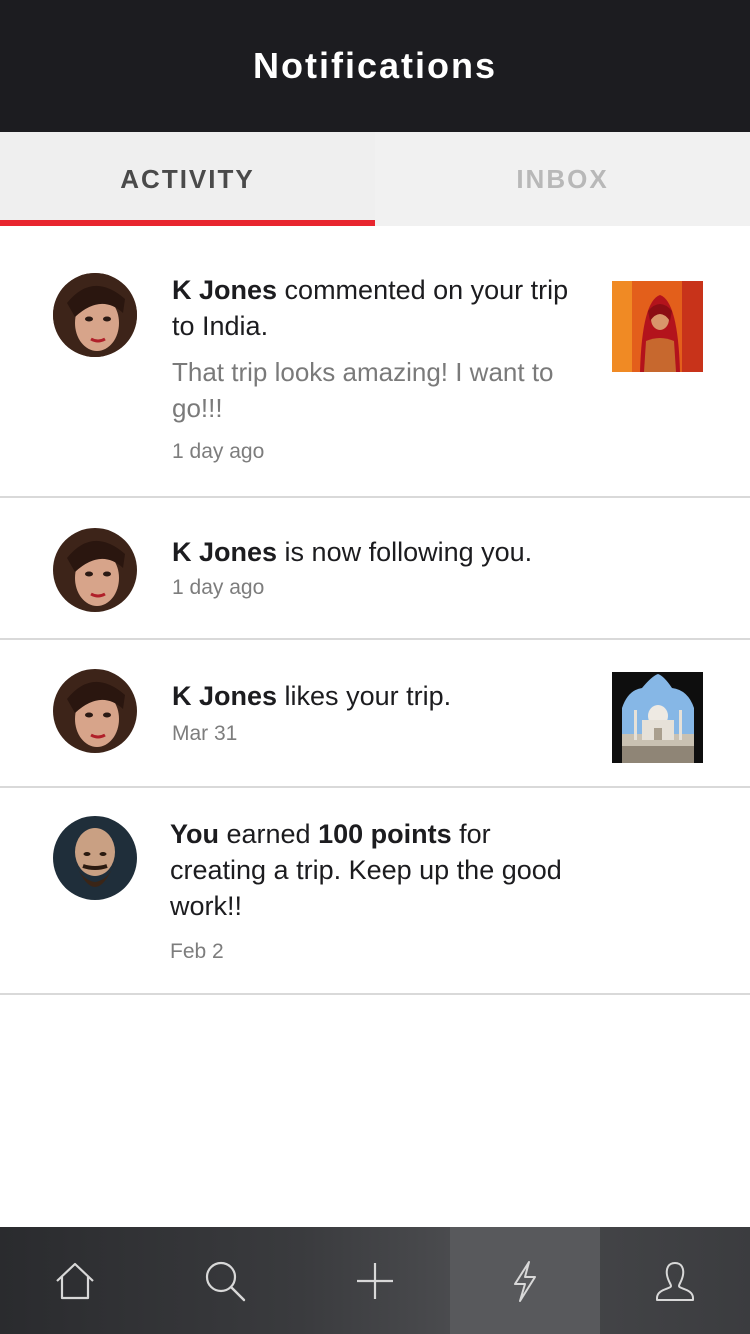 This screenshot has width=750, height=1334. What do you see at coordinates (562, 179) in the screenshot?
I see `tab-inbox: INBOX` at bounding box center [562, 179].